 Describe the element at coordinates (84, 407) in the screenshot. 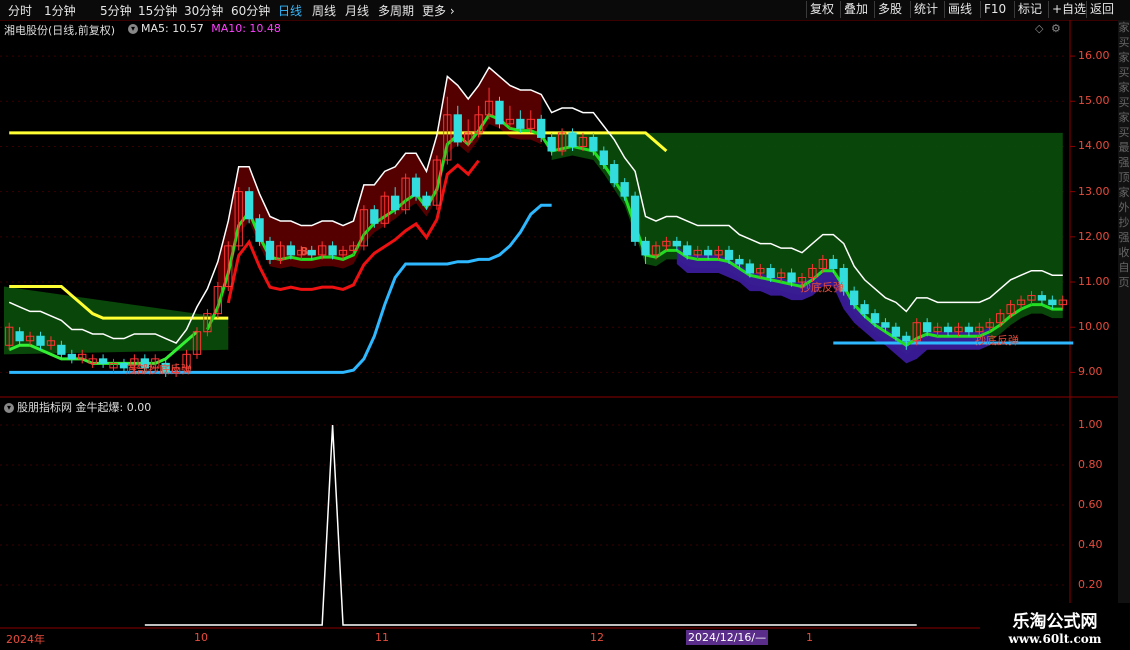

I see `indicator-label: 股朋指标网 金牛起爆: 0.00` at that location.